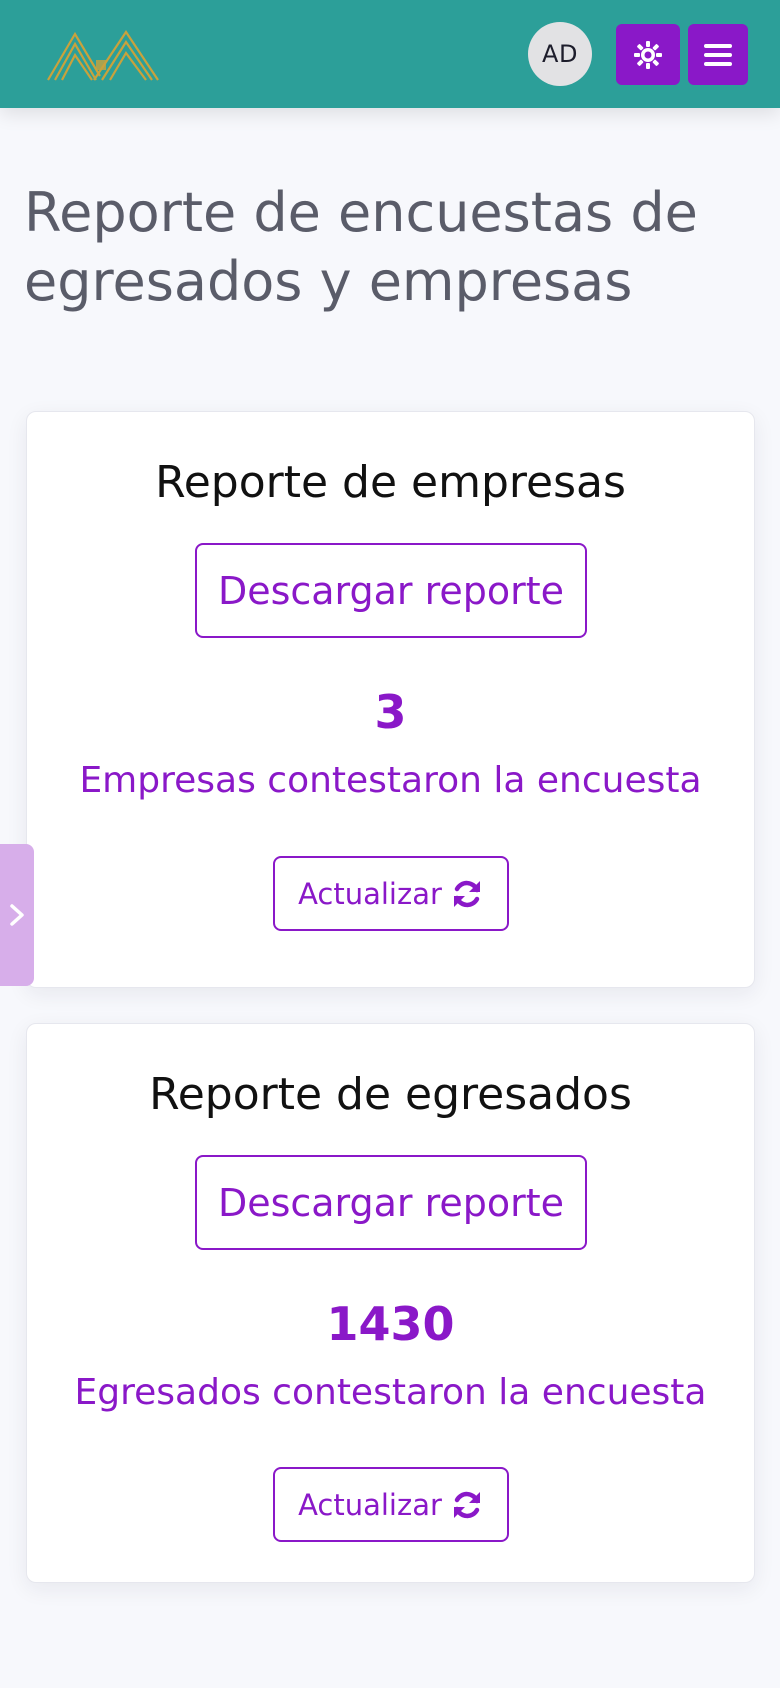 This screenshot has width=780, height=1688. I want to click on hamburger-menu-icon, so click(718, 54).